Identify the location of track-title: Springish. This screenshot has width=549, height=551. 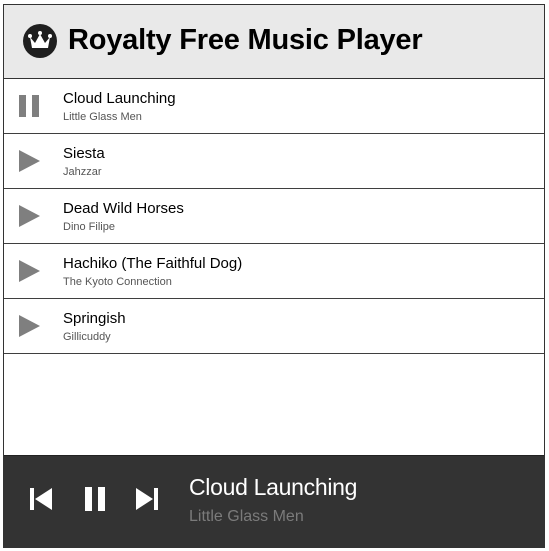
(94, 318).